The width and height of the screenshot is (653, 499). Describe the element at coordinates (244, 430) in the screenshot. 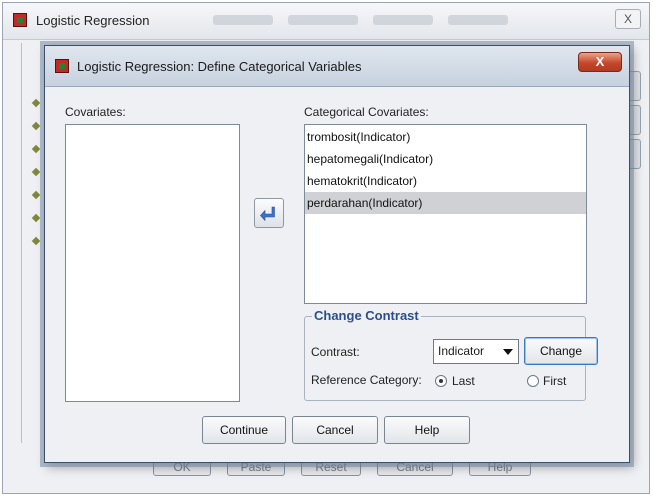

I see `continue-button: Continue` at that location.